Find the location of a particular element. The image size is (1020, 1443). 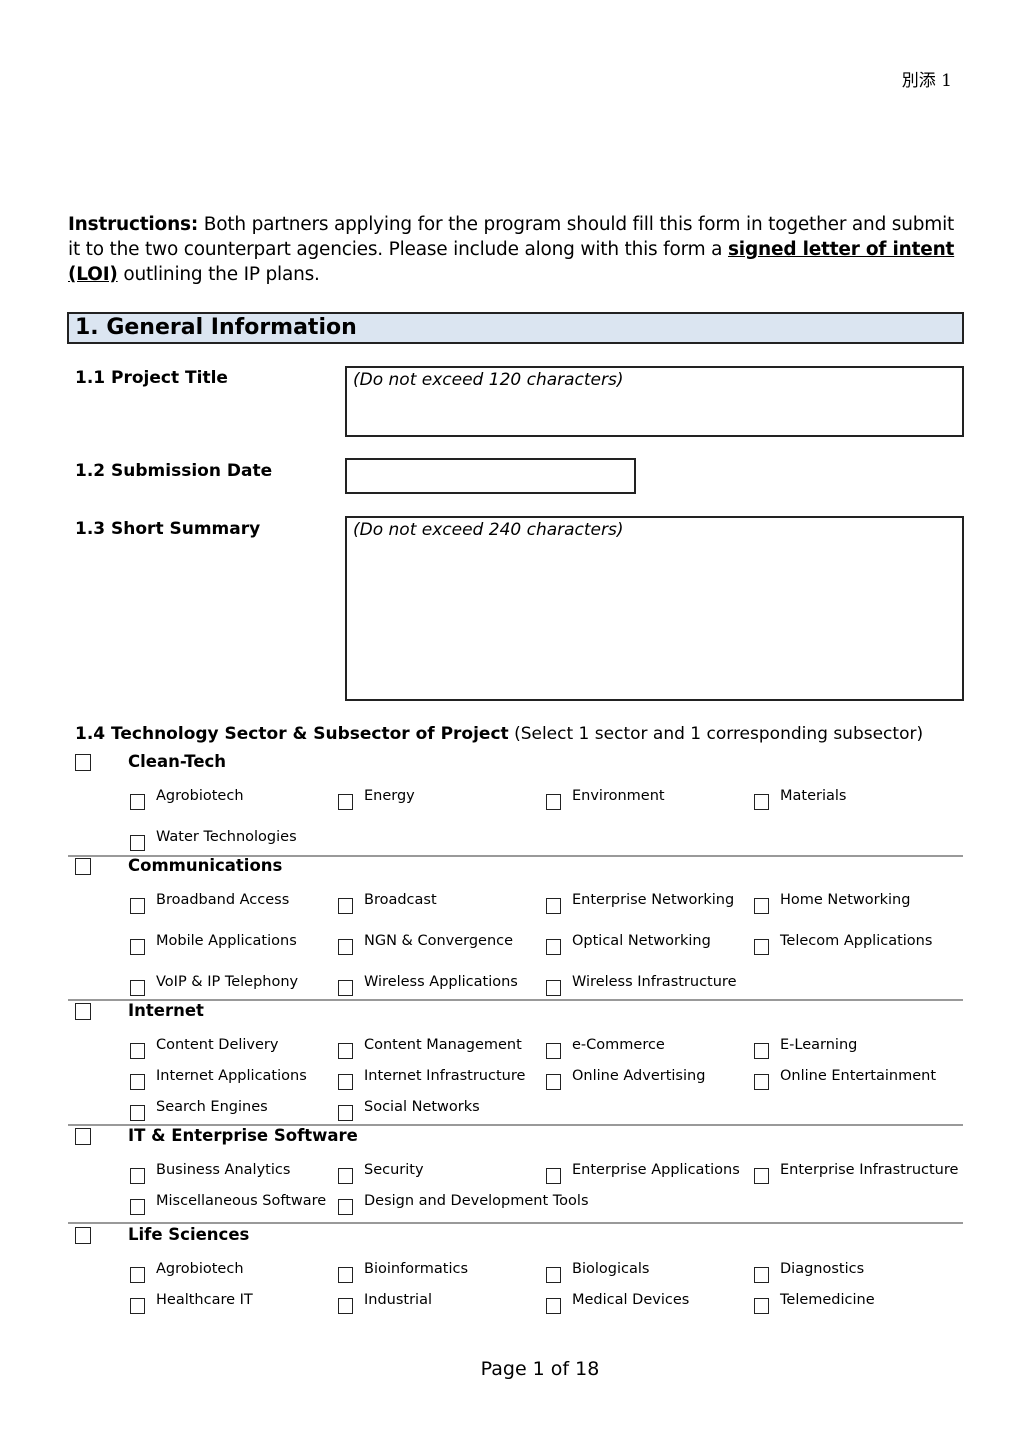

section-title: 1. General Information is located at coordinates (216, 327).